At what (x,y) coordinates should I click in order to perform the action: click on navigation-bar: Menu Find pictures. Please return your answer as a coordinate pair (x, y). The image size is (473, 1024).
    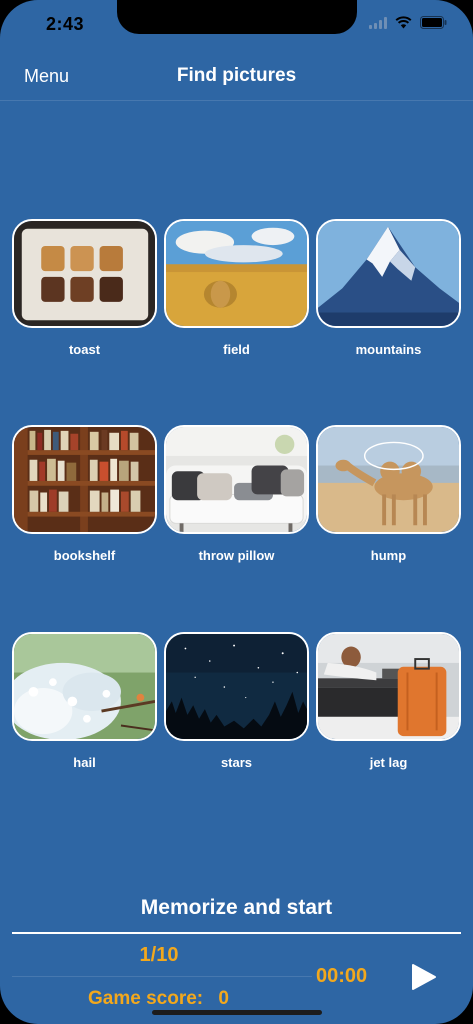
    Looking at the image, I should click on (236, 75).